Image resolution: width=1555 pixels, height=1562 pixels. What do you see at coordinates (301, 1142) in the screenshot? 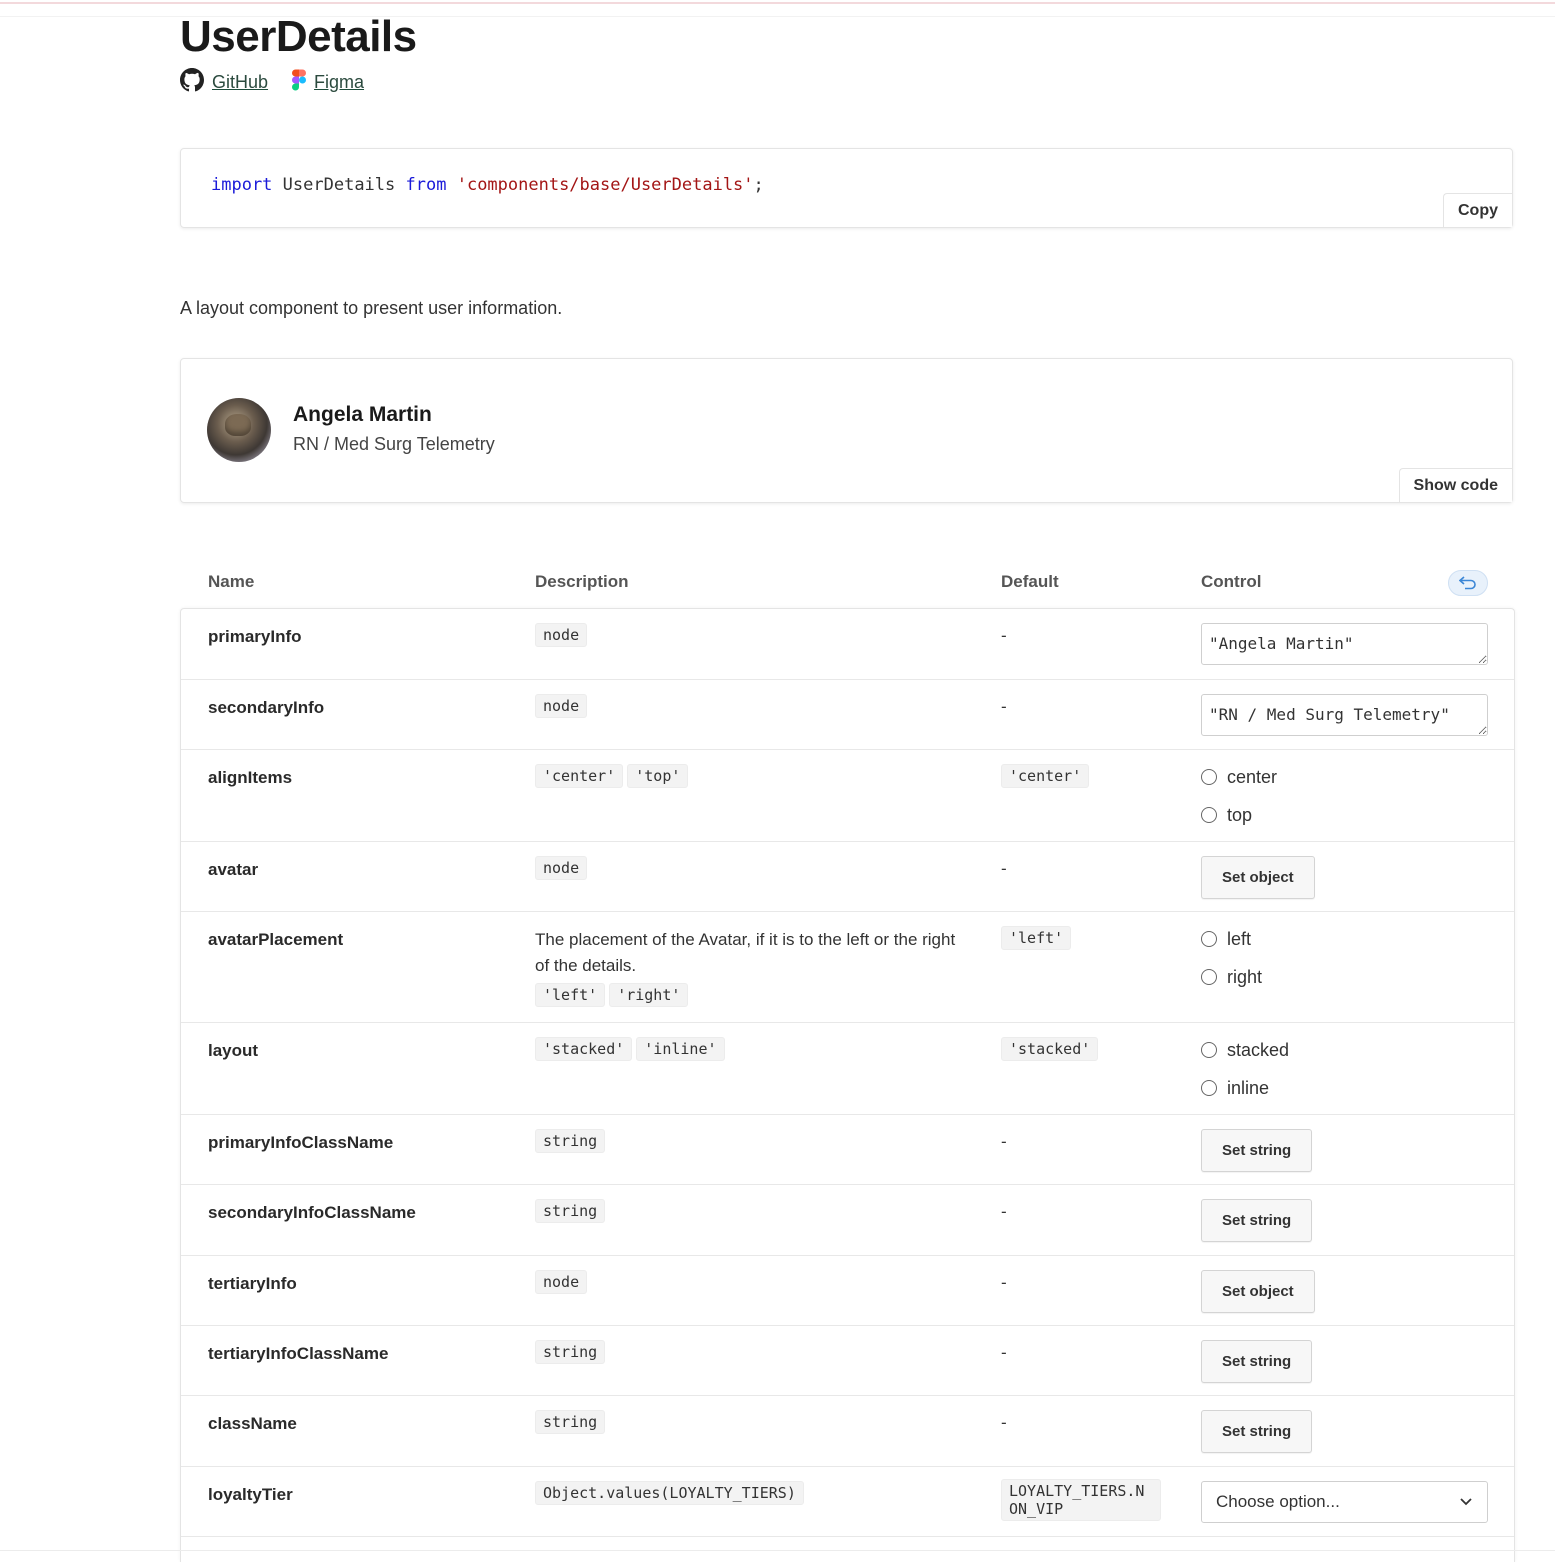
I see `prop-name: primaryInfoClassName` at bounding box center [301, 1142].